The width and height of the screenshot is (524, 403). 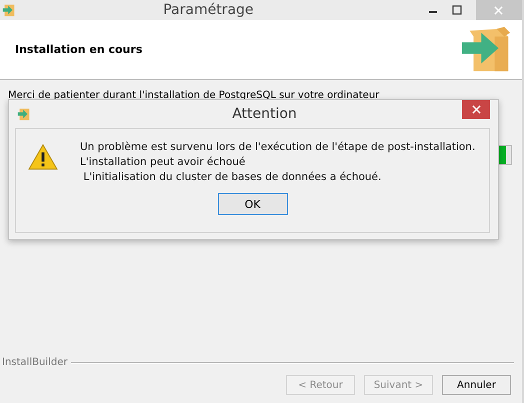 What do you see at coordinates (232, 177) in the screenshot?
I see `error-message: L'initialisation du cluster de bases de données a échoué.` at bounding box center [232, 177].